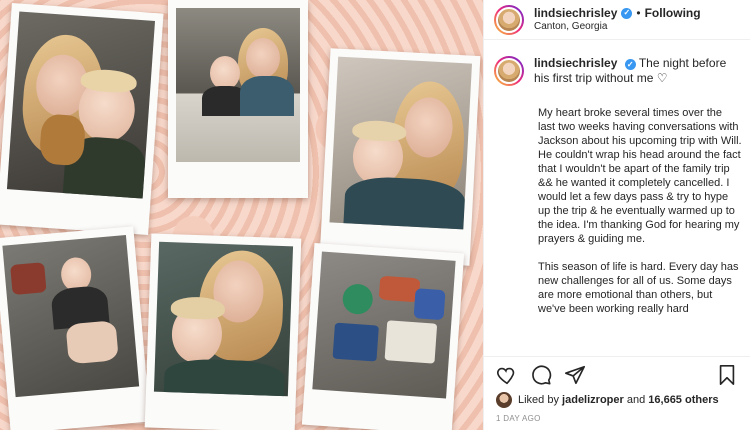 The width and height of the screenshot is (750, 430). What do you see at coordinates (575, 13) in the screenshot?
I see `author-username: lindsiechrisley` at bounding box center [575, 13].